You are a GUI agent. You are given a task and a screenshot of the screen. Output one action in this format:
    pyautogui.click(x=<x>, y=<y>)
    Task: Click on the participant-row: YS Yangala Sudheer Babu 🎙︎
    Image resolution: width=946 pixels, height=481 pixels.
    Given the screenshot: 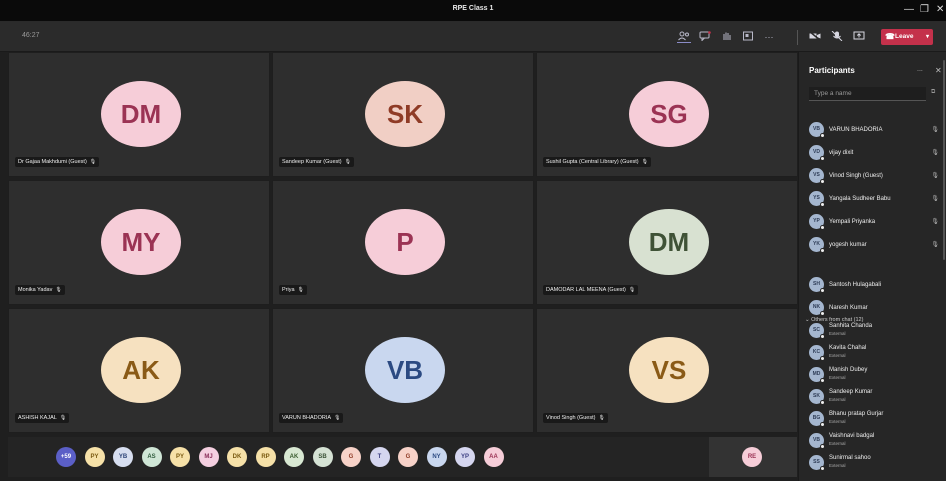 What is the action you would take?
    pyautogui.click(x=877, y=199)
    